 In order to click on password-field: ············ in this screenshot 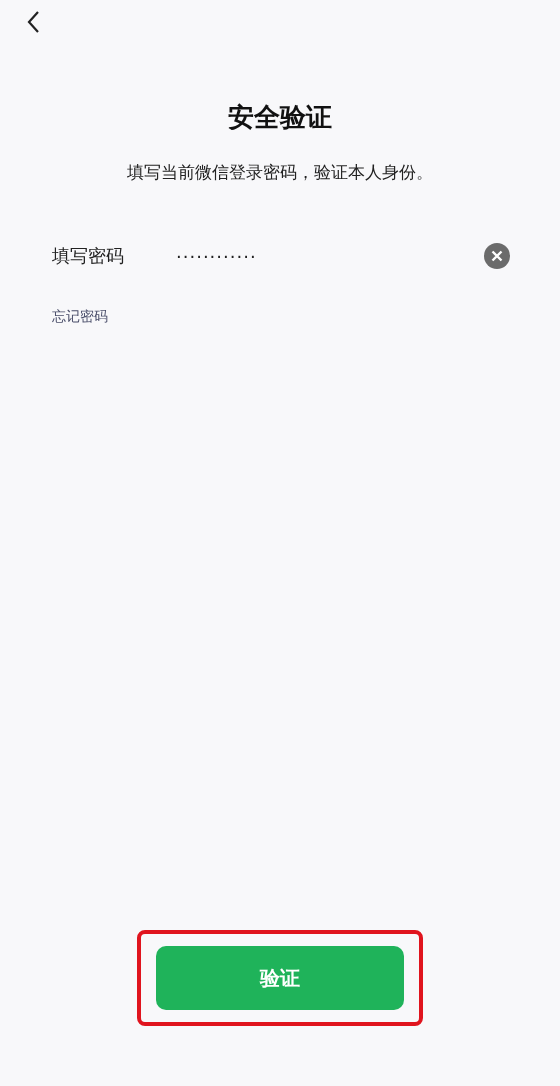, I will do `click(330, 256)`.